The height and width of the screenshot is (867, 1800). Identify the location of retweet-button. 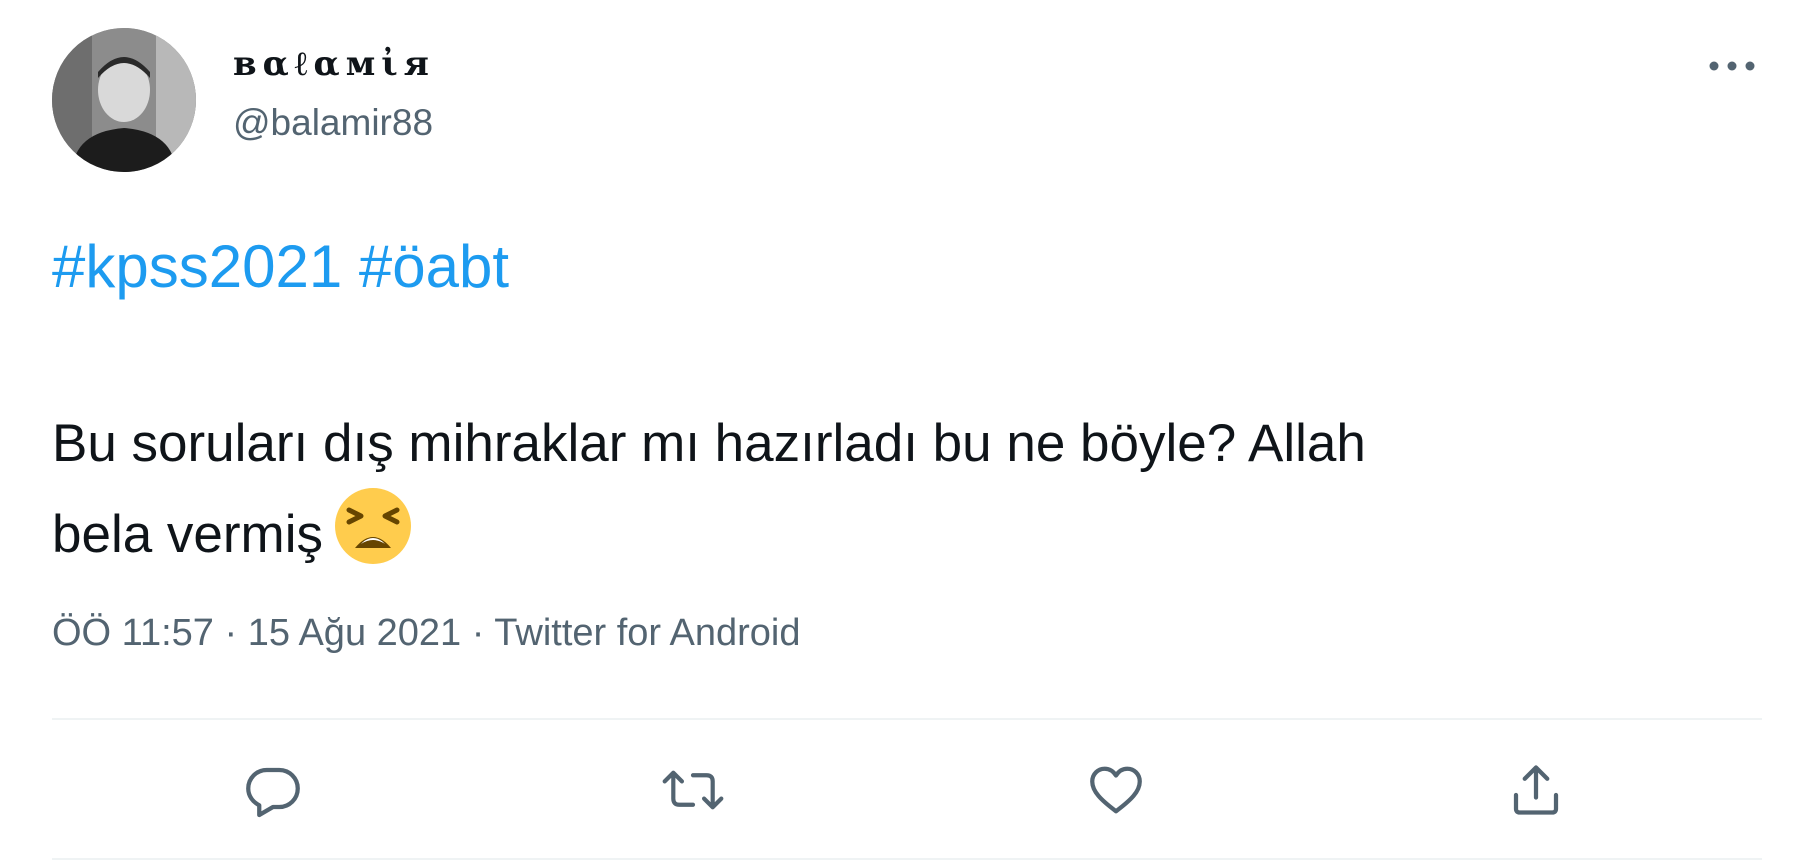
(693, 790).